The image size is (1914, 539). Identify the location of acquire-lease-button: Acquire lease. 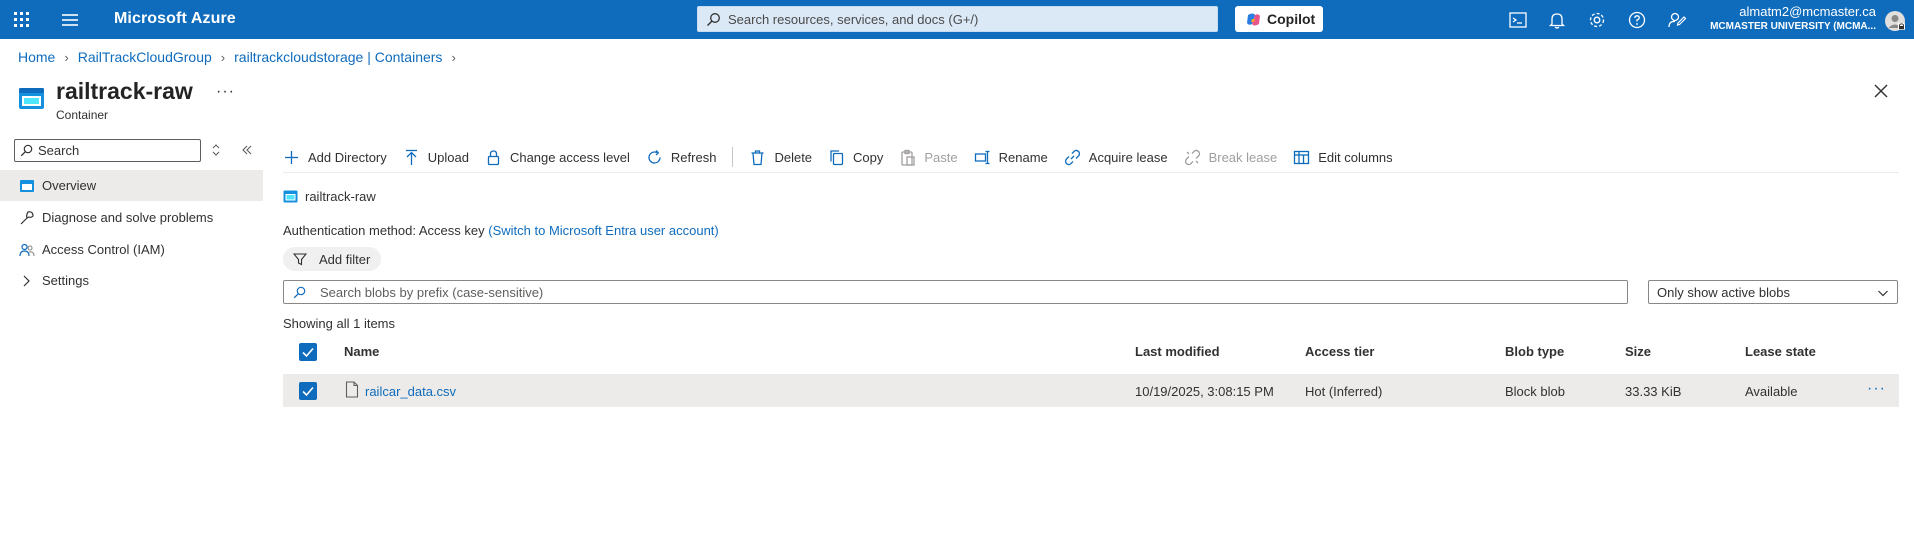
(1116, 157).